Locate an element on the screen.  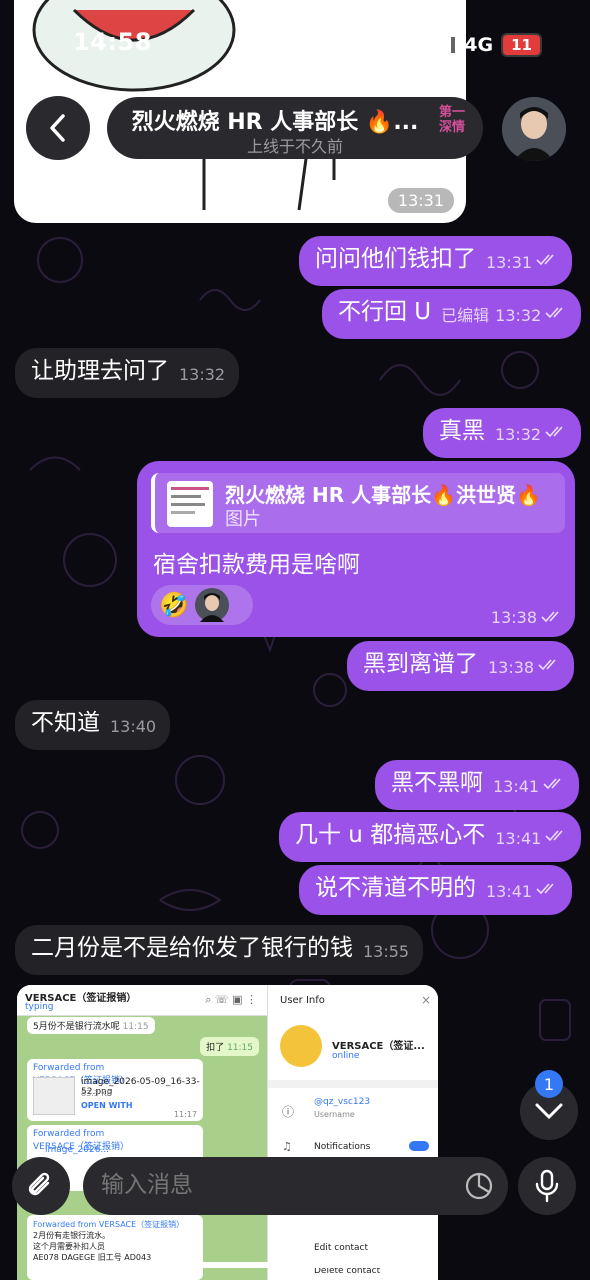
chat-header: 烈火燃烧 HR 人事部长 🔥... 第一深情 上线于不久前 is located at coordinates (295, 128).